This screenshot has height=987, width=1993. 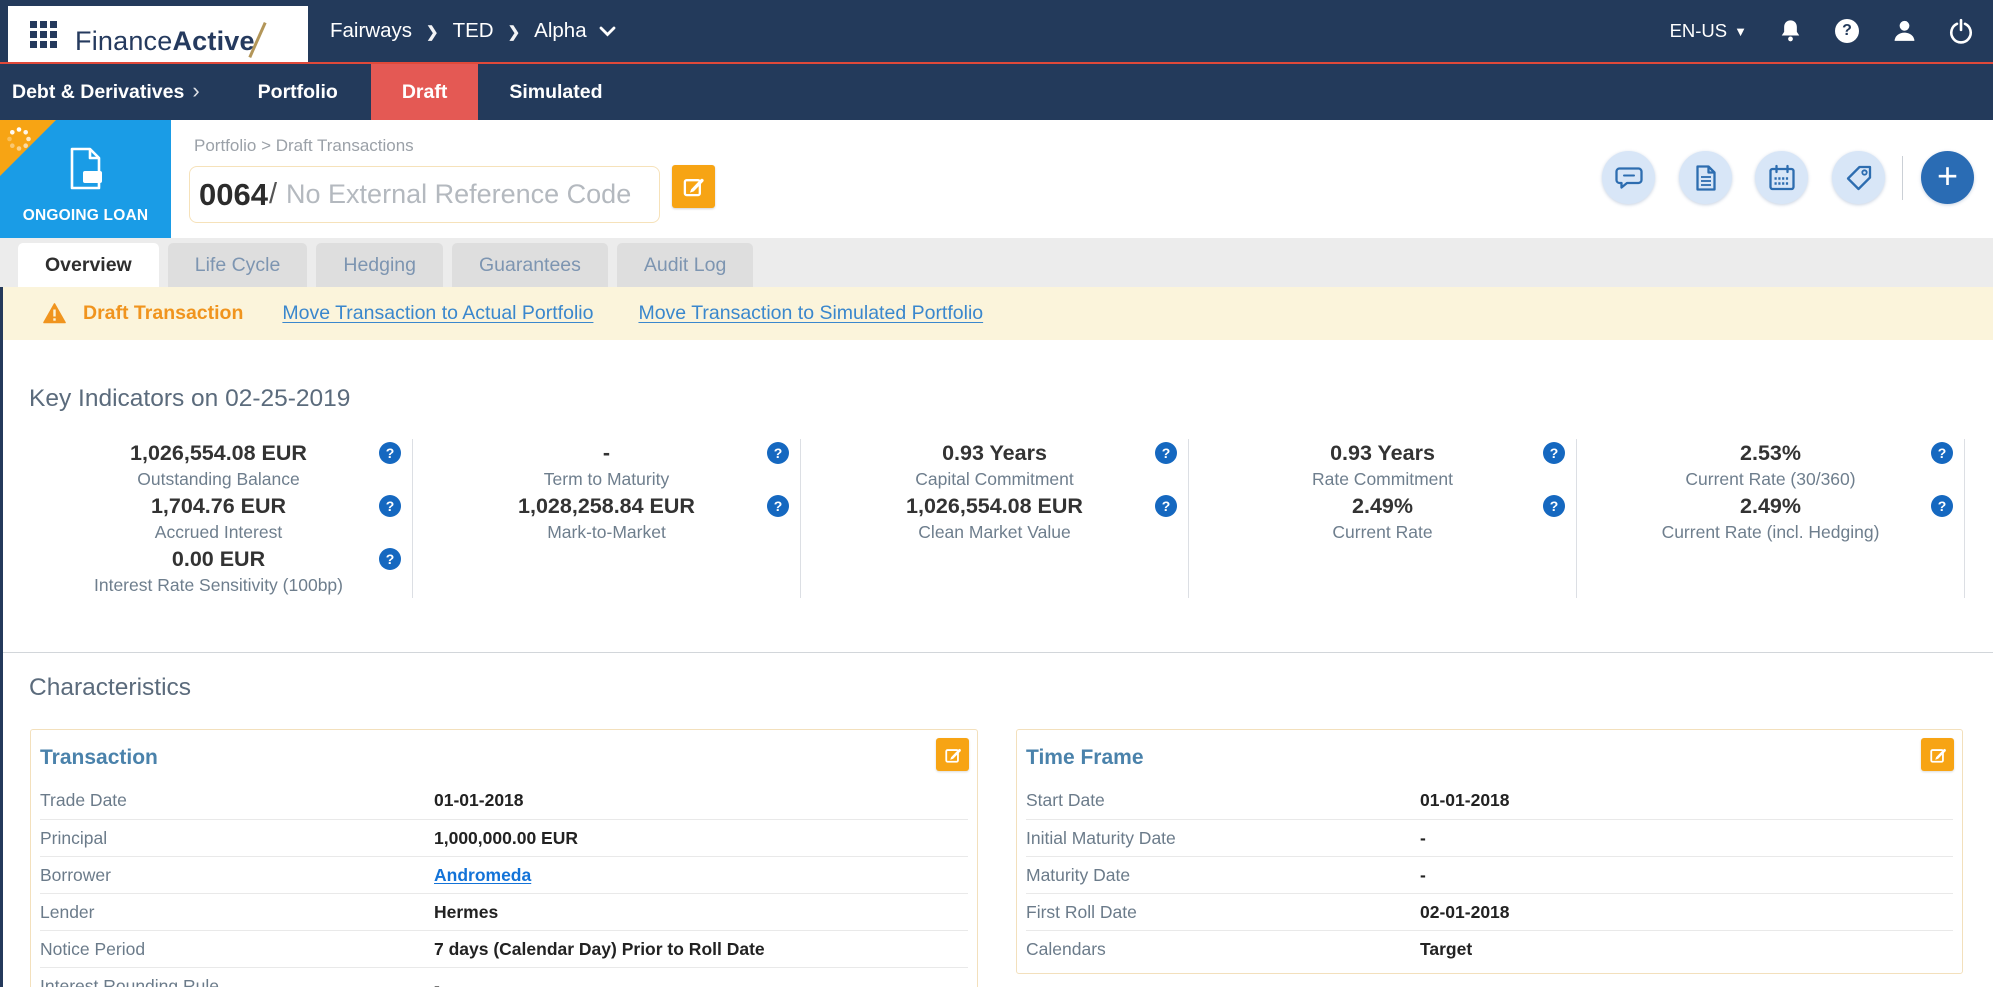 I want to click on user-profile-icon, so click(x=1904, y=31).